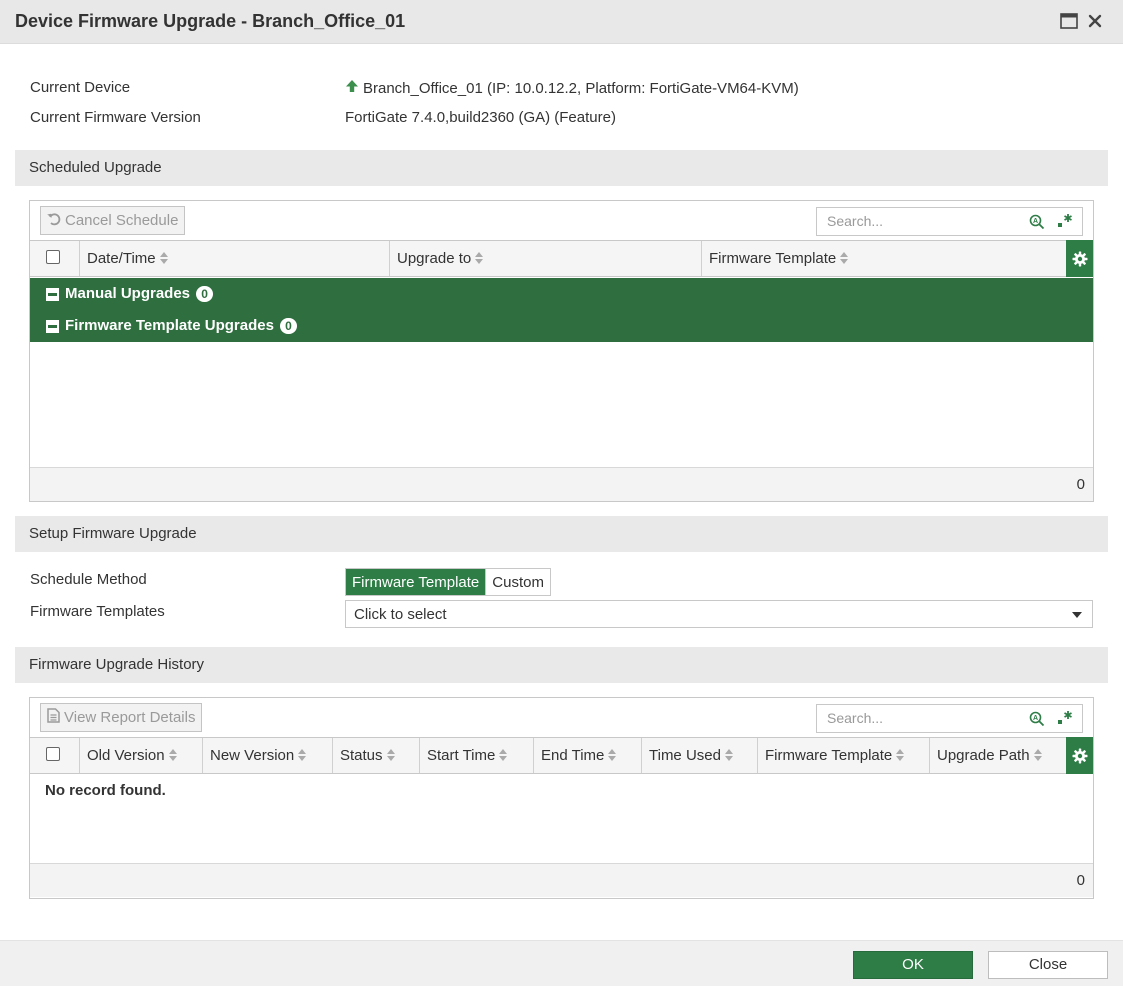 The height and width of the screenshot is (986, 1123). I want to click on column-label: End Time, so click(573, 755).